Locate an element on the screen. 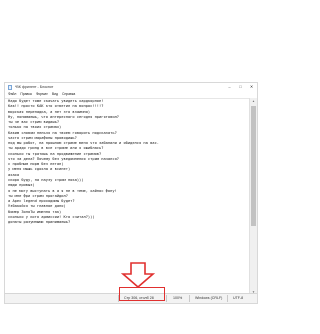 Image resolution: width=320 pixels, height=334 pixels. encoding: UTF-8 is located at coordinates (238, 298).